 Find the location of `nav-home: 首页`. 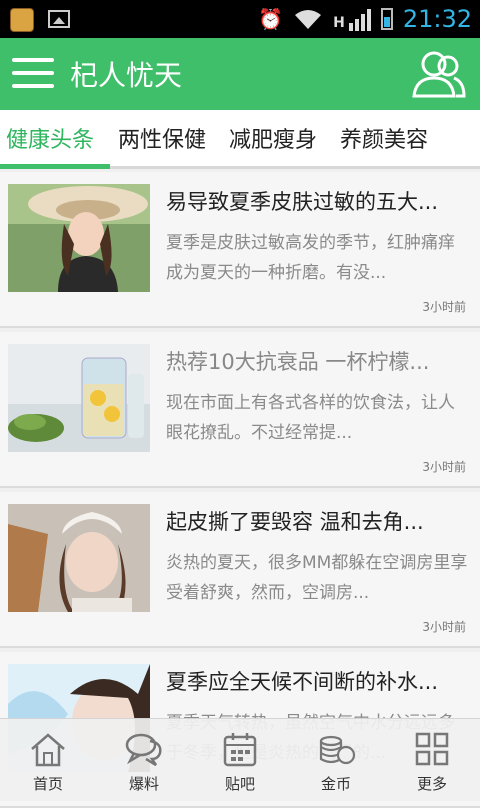

nav-home: 首页 is located at coordinates (48, 760).